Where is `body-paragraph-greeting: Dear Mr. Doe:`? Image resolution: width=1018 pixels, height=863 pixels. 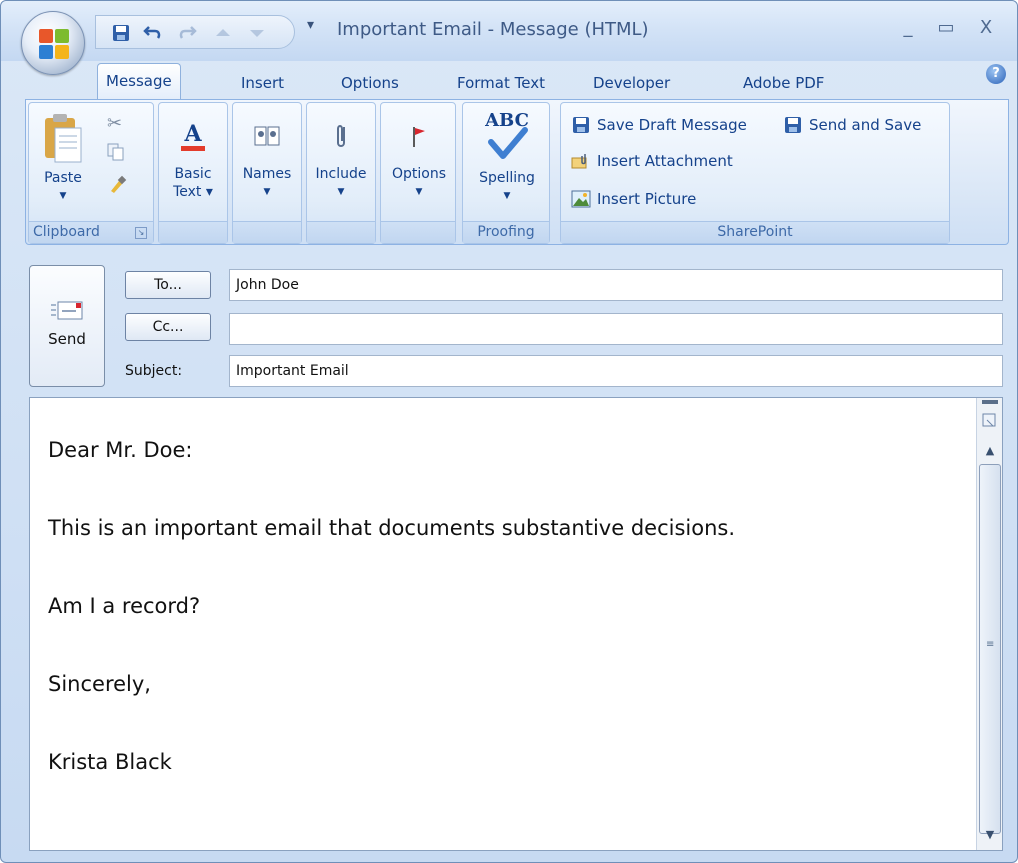
body-paragraph-greeting: Dear Mr. Doe: is located at coordinates (120, 450).